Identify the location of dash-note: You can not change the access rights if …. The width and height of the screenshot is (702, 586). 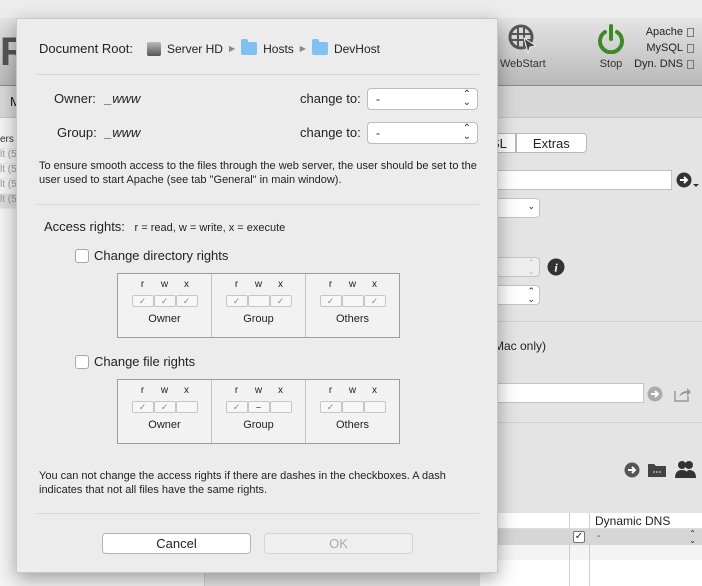
(242, 483).